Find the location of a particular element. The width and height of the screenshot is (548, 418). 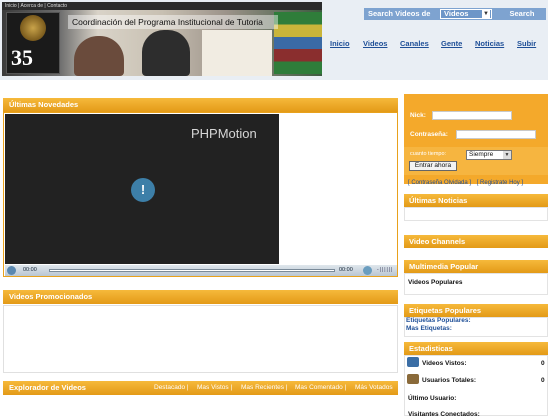

stat-users-value: 0 is located at coordinates (543, 380).